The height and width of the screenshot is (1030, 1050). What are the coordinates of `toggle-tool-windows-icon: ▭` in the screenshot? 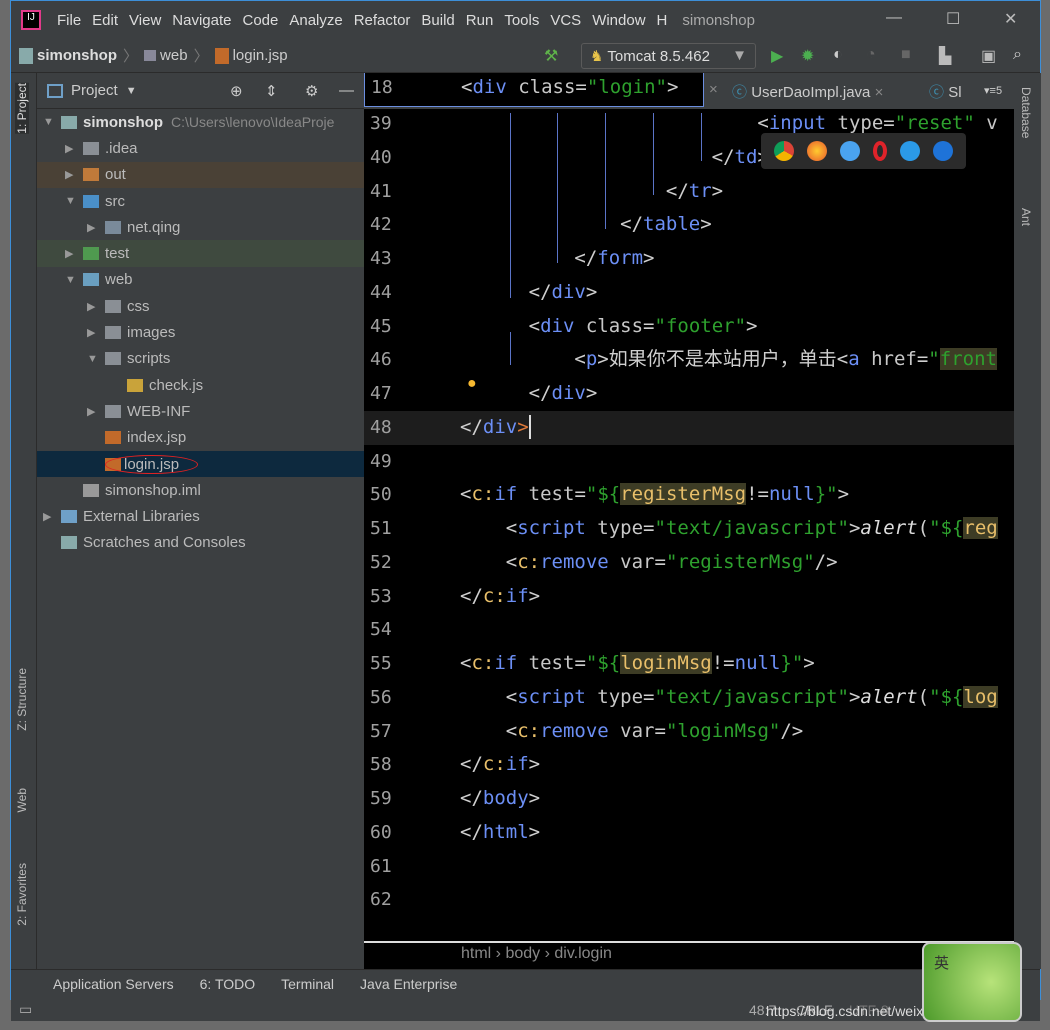 It's located at (25, 1009).